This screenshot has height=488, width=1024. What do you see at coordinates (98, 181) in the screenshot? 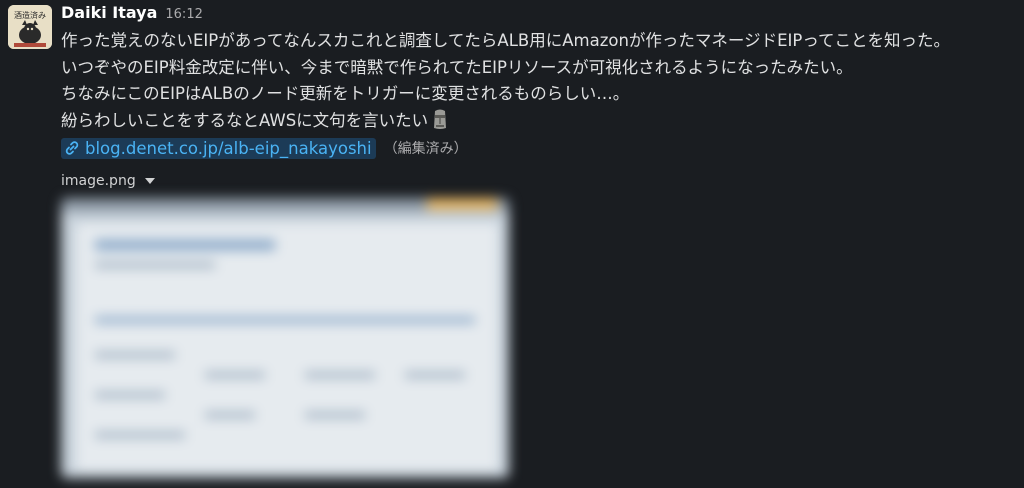
I see `attachment-filename: image.png` at bounding box center [98, 181].